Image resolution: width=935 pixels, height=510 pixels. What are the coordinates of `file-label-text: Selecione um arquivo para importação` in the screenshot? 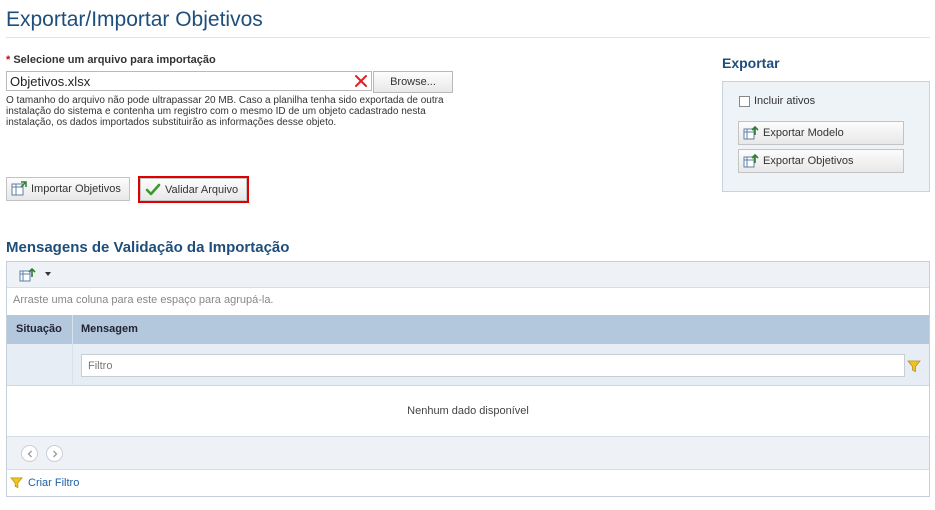 It's located at (114, 60).